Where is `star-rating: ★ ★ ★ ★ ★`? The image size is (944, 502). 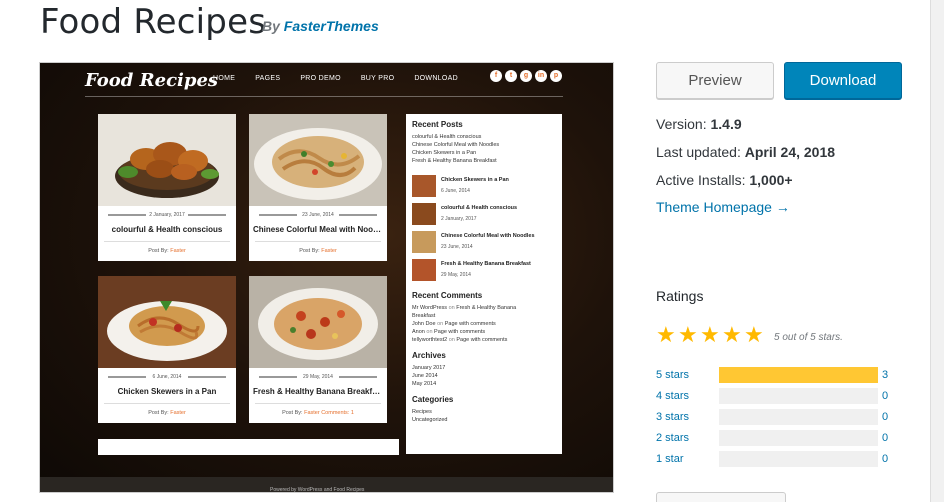 star-rating: ★ ★ ★ ★ ★ is located at coordinates (711, 335).